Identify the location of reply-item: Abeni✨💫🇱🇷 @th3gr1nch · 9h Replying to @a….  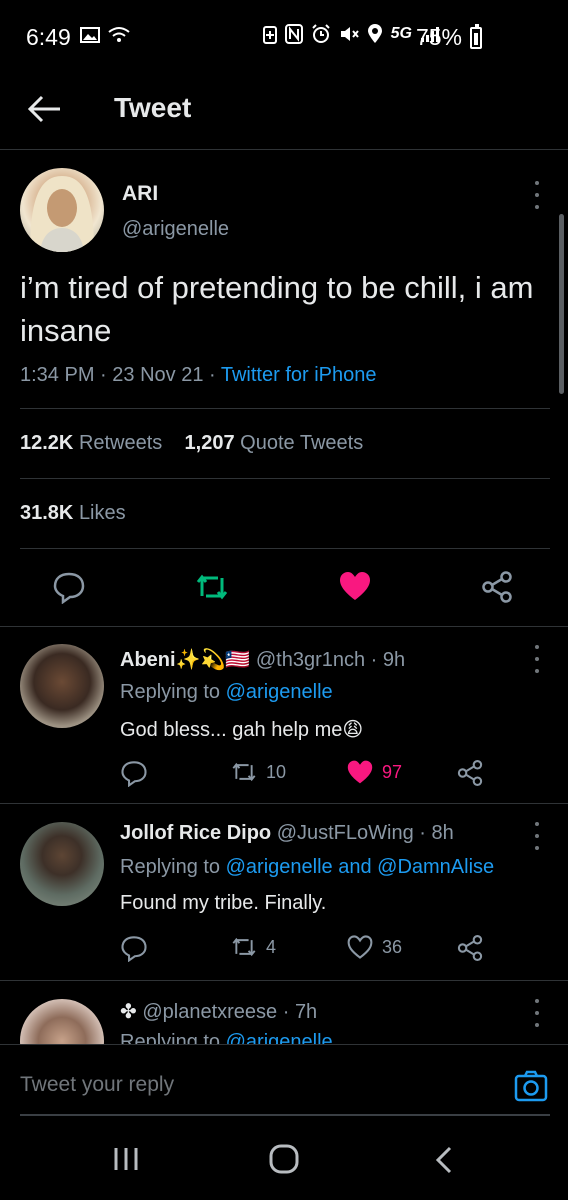
(284, 715).